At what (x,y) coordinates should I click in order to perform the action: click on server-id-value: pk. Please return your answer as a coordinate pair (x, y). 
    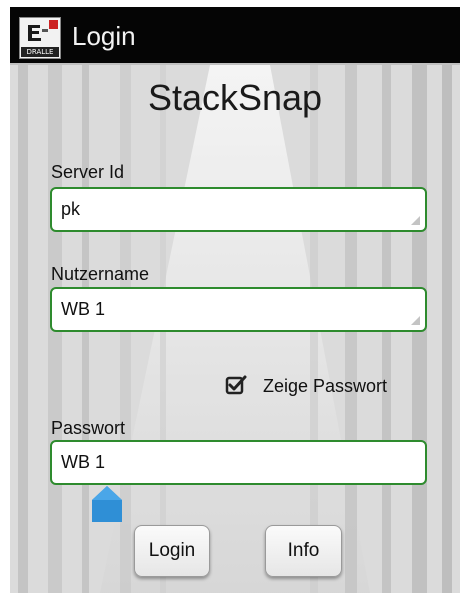
    Looking at the image, I should click on (71, 209).